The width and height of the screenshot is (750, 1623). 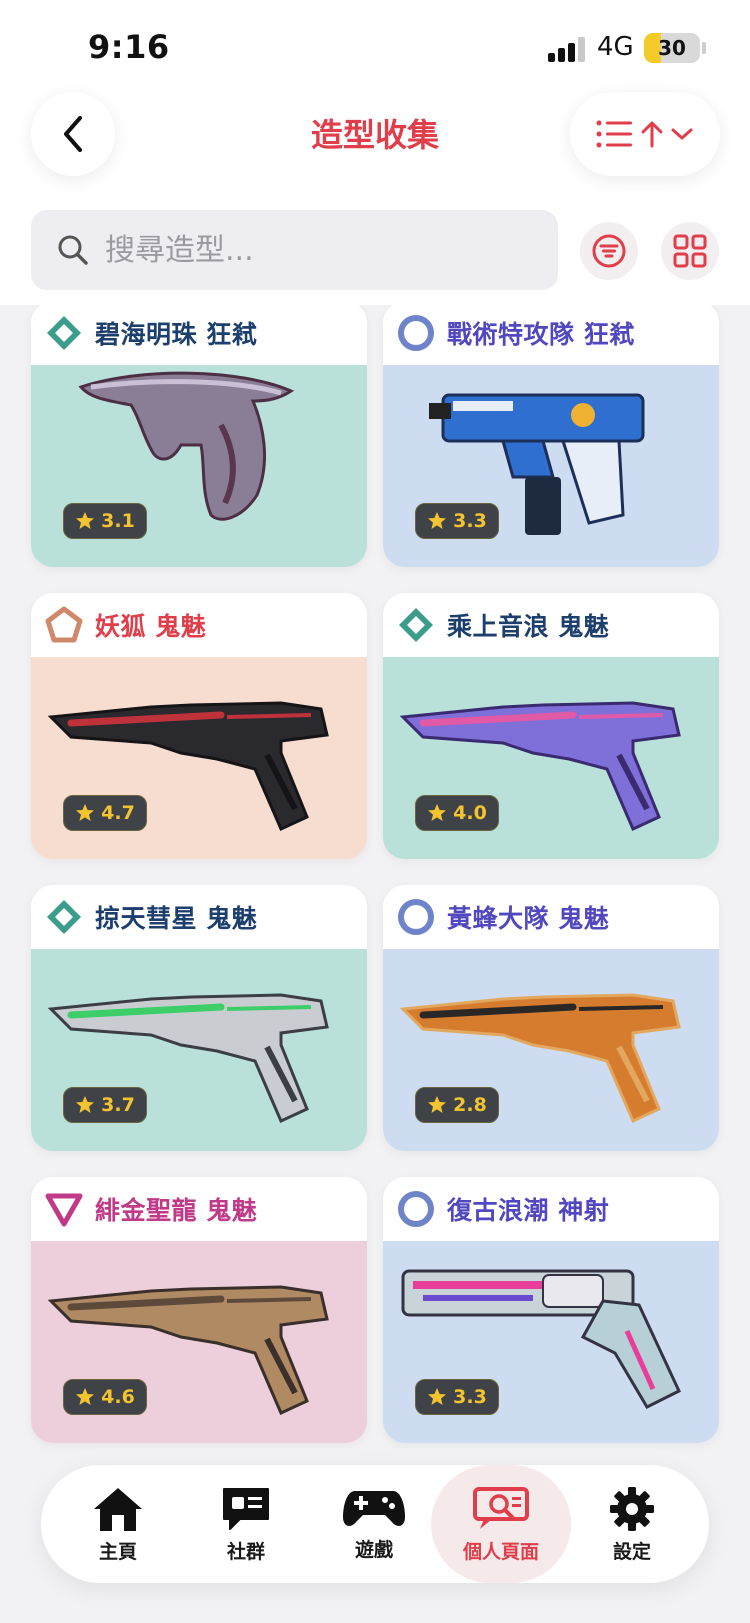 I want to click on skin-name: 乘上音浪 鬼魅, so click(x=528, y=626).